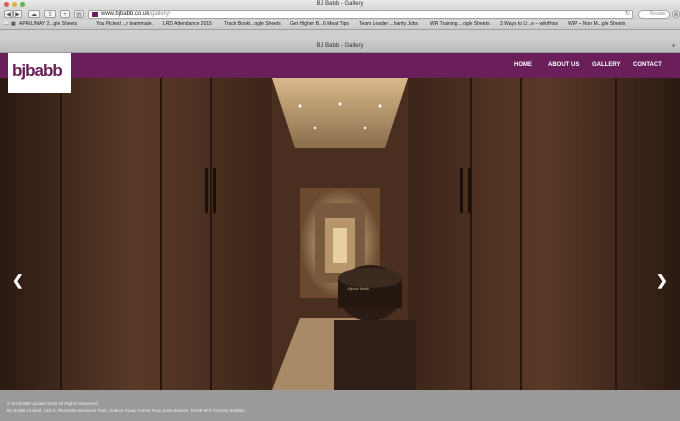 The image size is (680, 421). What do you see at coordinates (596, 24) in the screenshot?
I see `bookmark-item: WIP – Non M...gle Sheets` at bounding box center [596, 24].